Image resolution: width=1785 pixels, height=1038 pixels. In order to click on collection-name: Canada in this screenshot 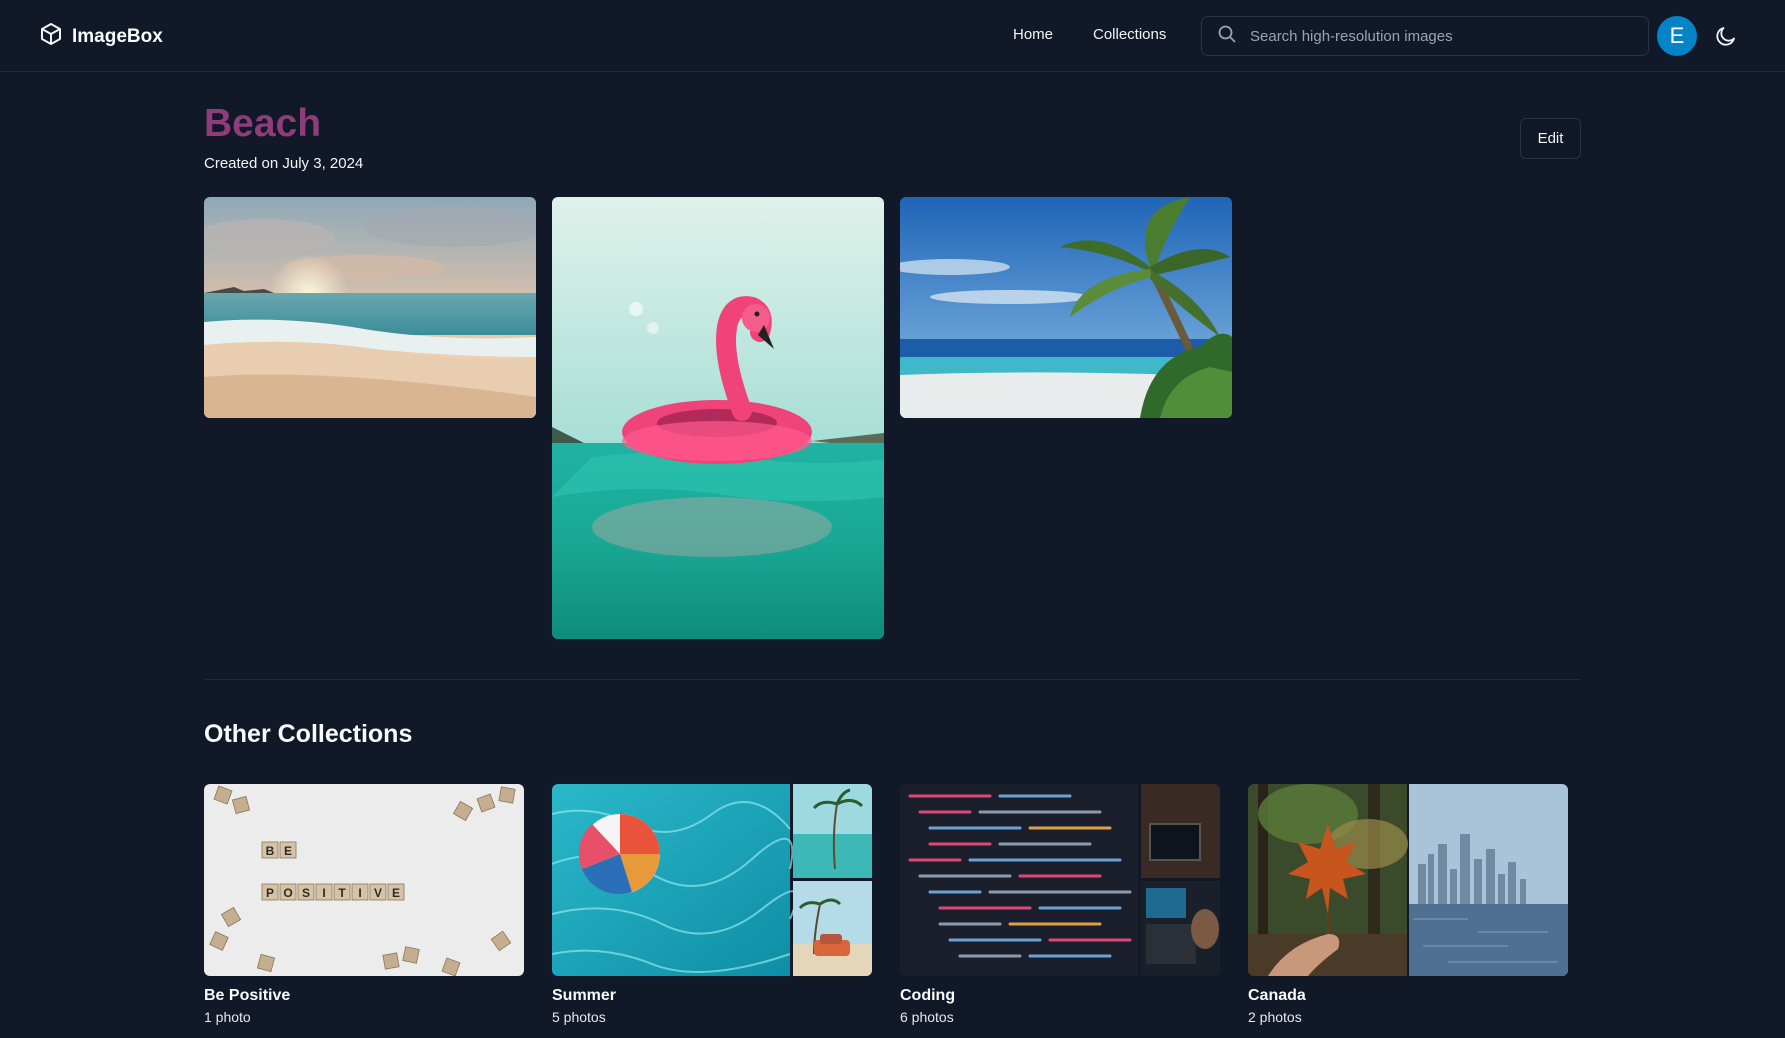, I will do `click(1408, 996)`.